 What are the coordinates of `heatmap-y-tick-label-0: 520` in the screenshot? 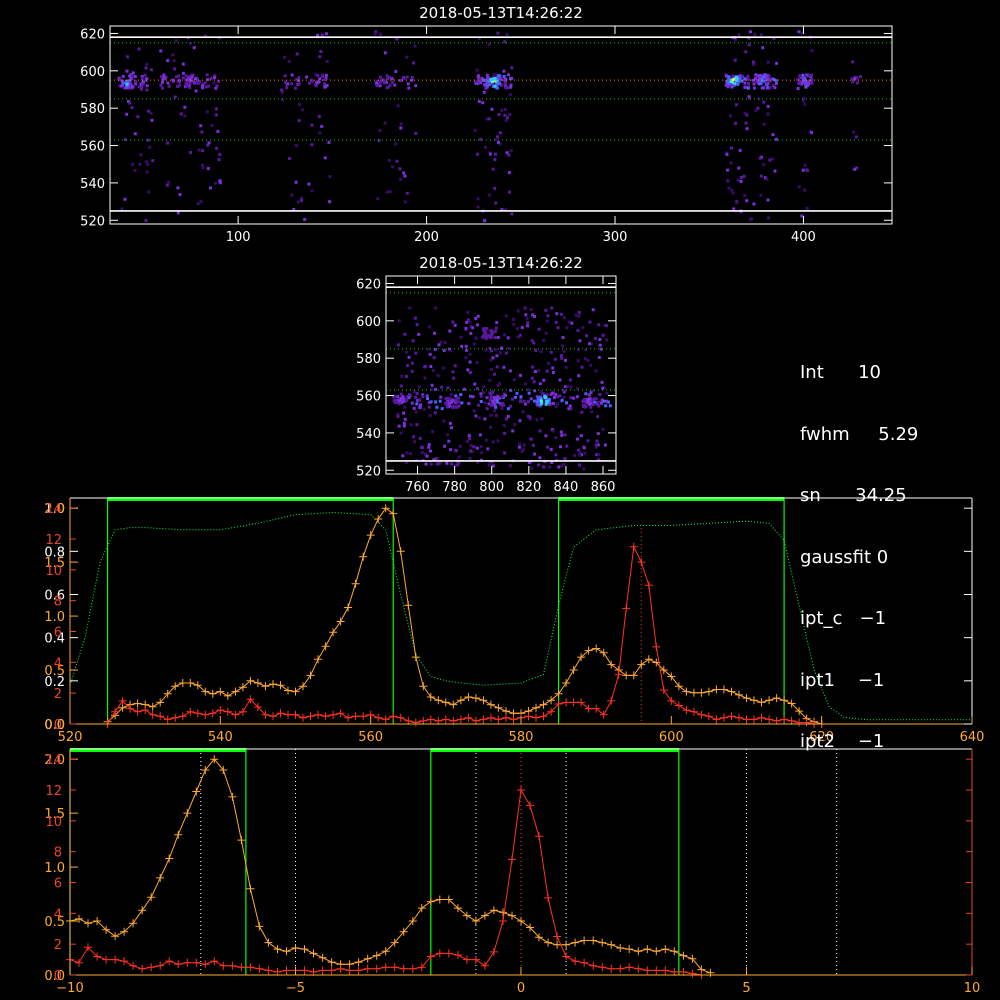 It's located at (92, 221).